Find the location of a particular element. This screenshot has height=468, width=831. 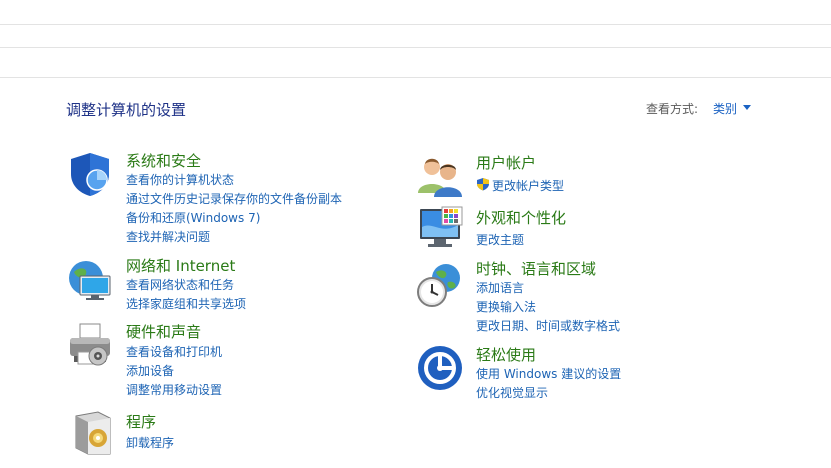

link-file-history-backup: 通过文件历史记录保存你的文件备份副本 is located at coordinates (234, 198).